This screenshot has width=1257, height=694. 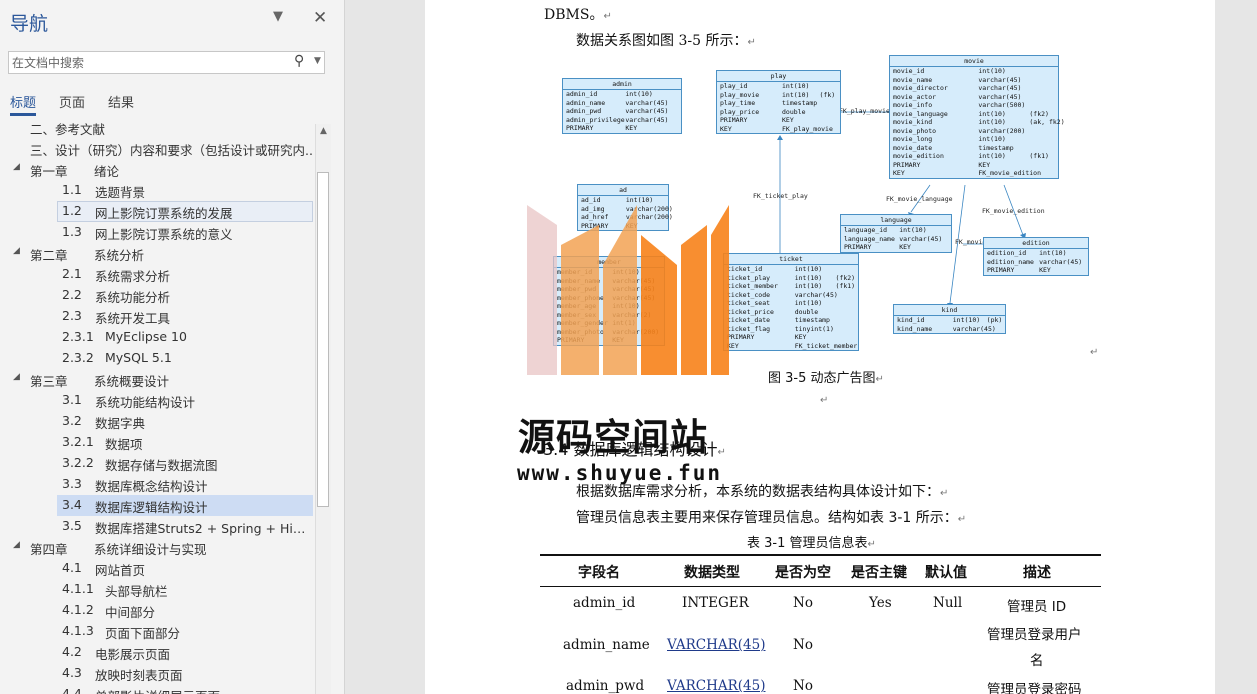 I want to click on nav-item-highlight, so click(x=185, y=358).